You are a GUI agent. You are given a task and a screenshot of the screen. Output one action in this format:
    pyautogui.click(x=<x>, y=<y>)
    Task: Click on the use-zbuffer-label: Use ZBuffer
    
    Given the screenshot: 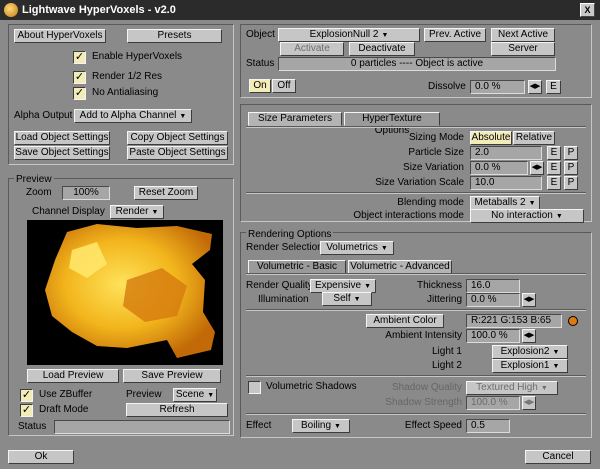 What is the action you would take?
    pyautogui.click(x=66, y=394)
    